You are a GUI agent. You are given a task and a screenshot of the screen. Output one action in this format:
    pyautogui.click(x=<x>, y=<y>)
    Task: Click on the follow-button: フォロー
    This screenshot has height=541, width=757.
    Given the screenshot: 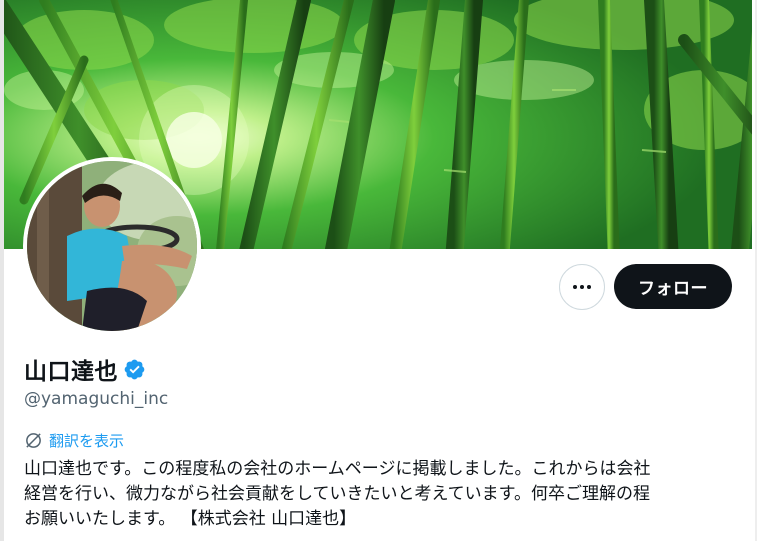 What is the action you would take?
    pyautogui.click(x=673, y=286)
    